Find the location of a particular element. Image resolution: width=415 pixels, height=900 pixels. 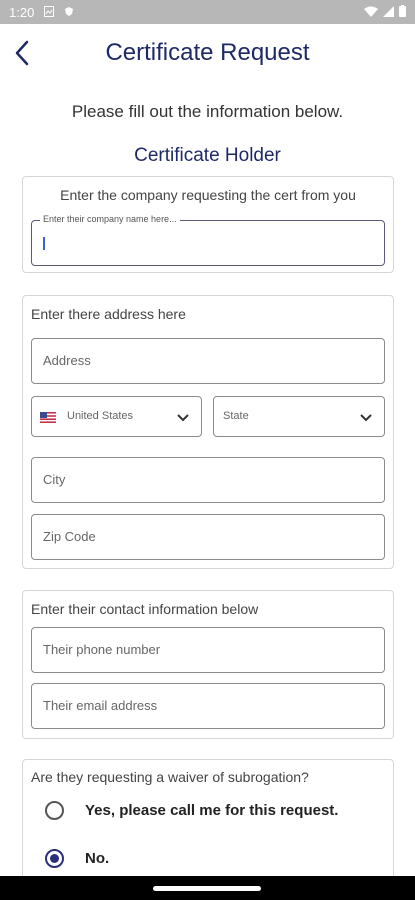

country-select: United States is located at coordinates (116, 416).